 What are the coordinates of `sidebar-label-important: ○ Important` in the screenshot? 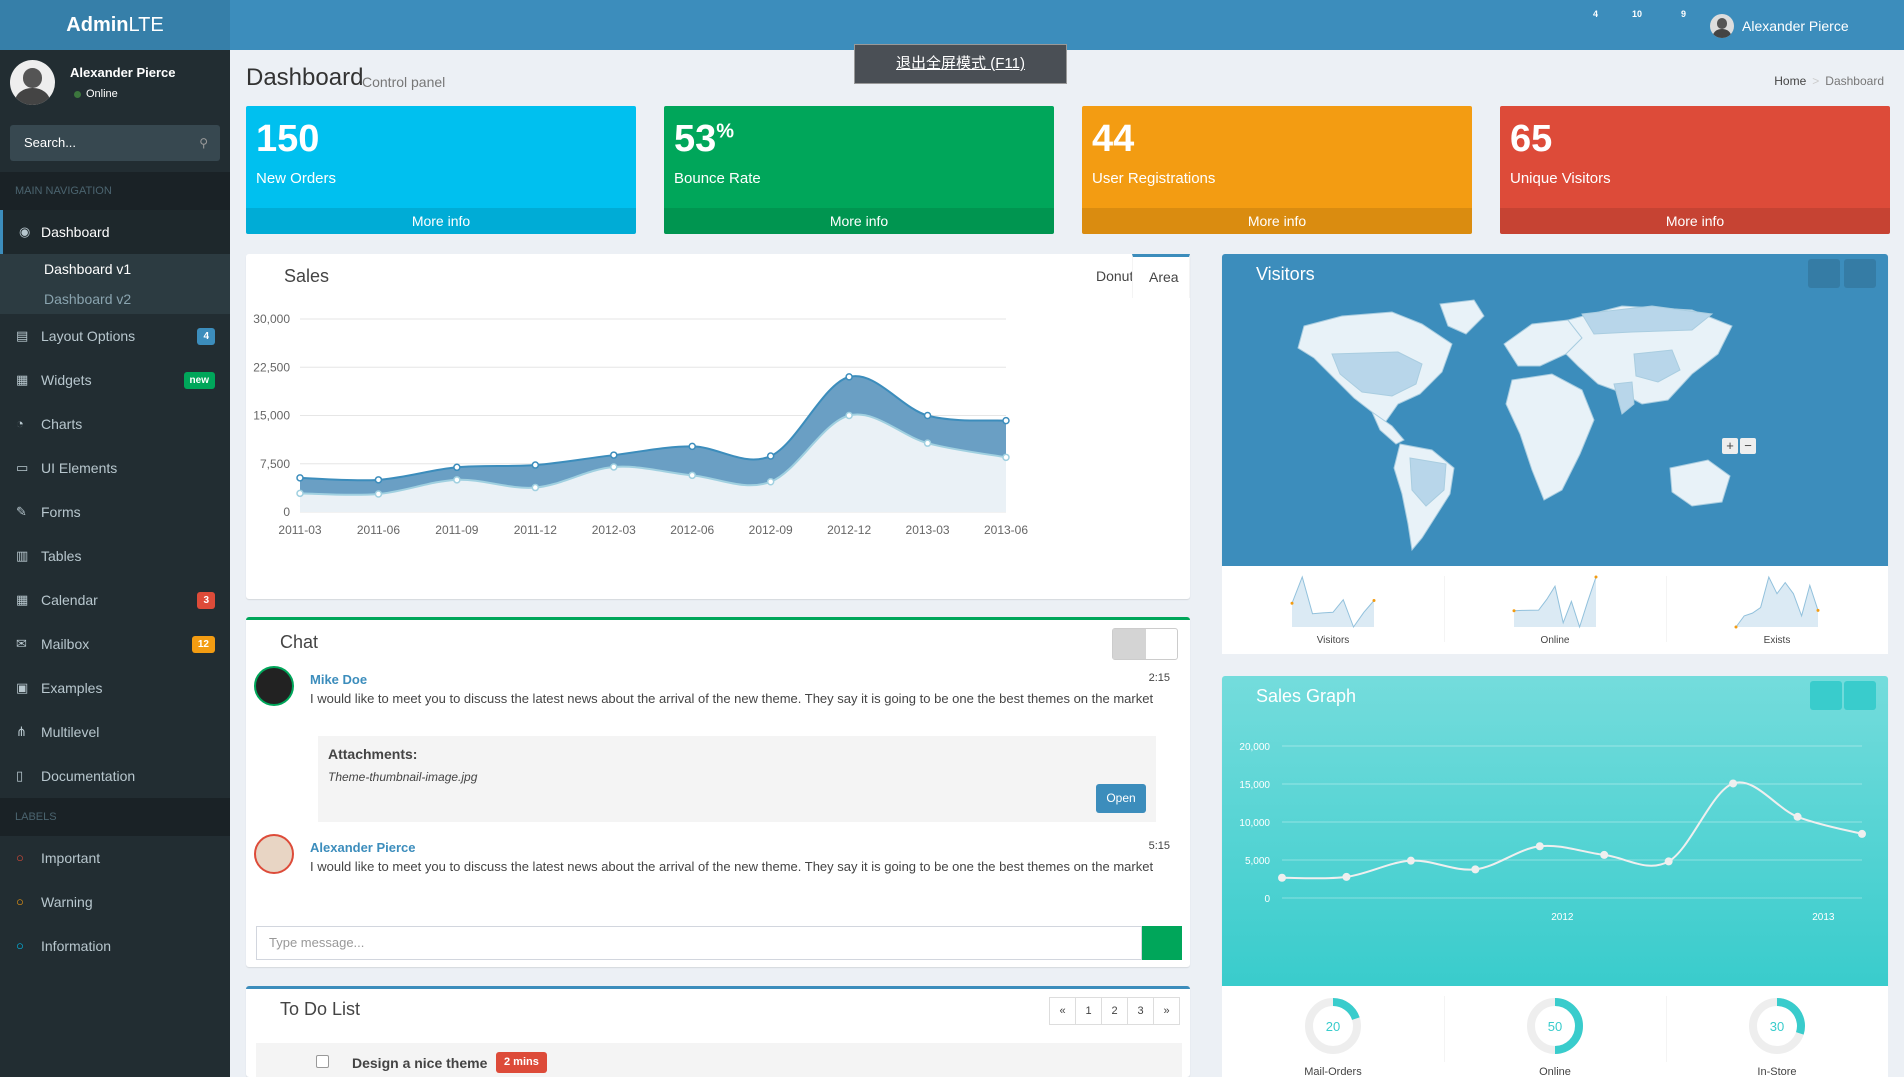 It's located at (115, 858).